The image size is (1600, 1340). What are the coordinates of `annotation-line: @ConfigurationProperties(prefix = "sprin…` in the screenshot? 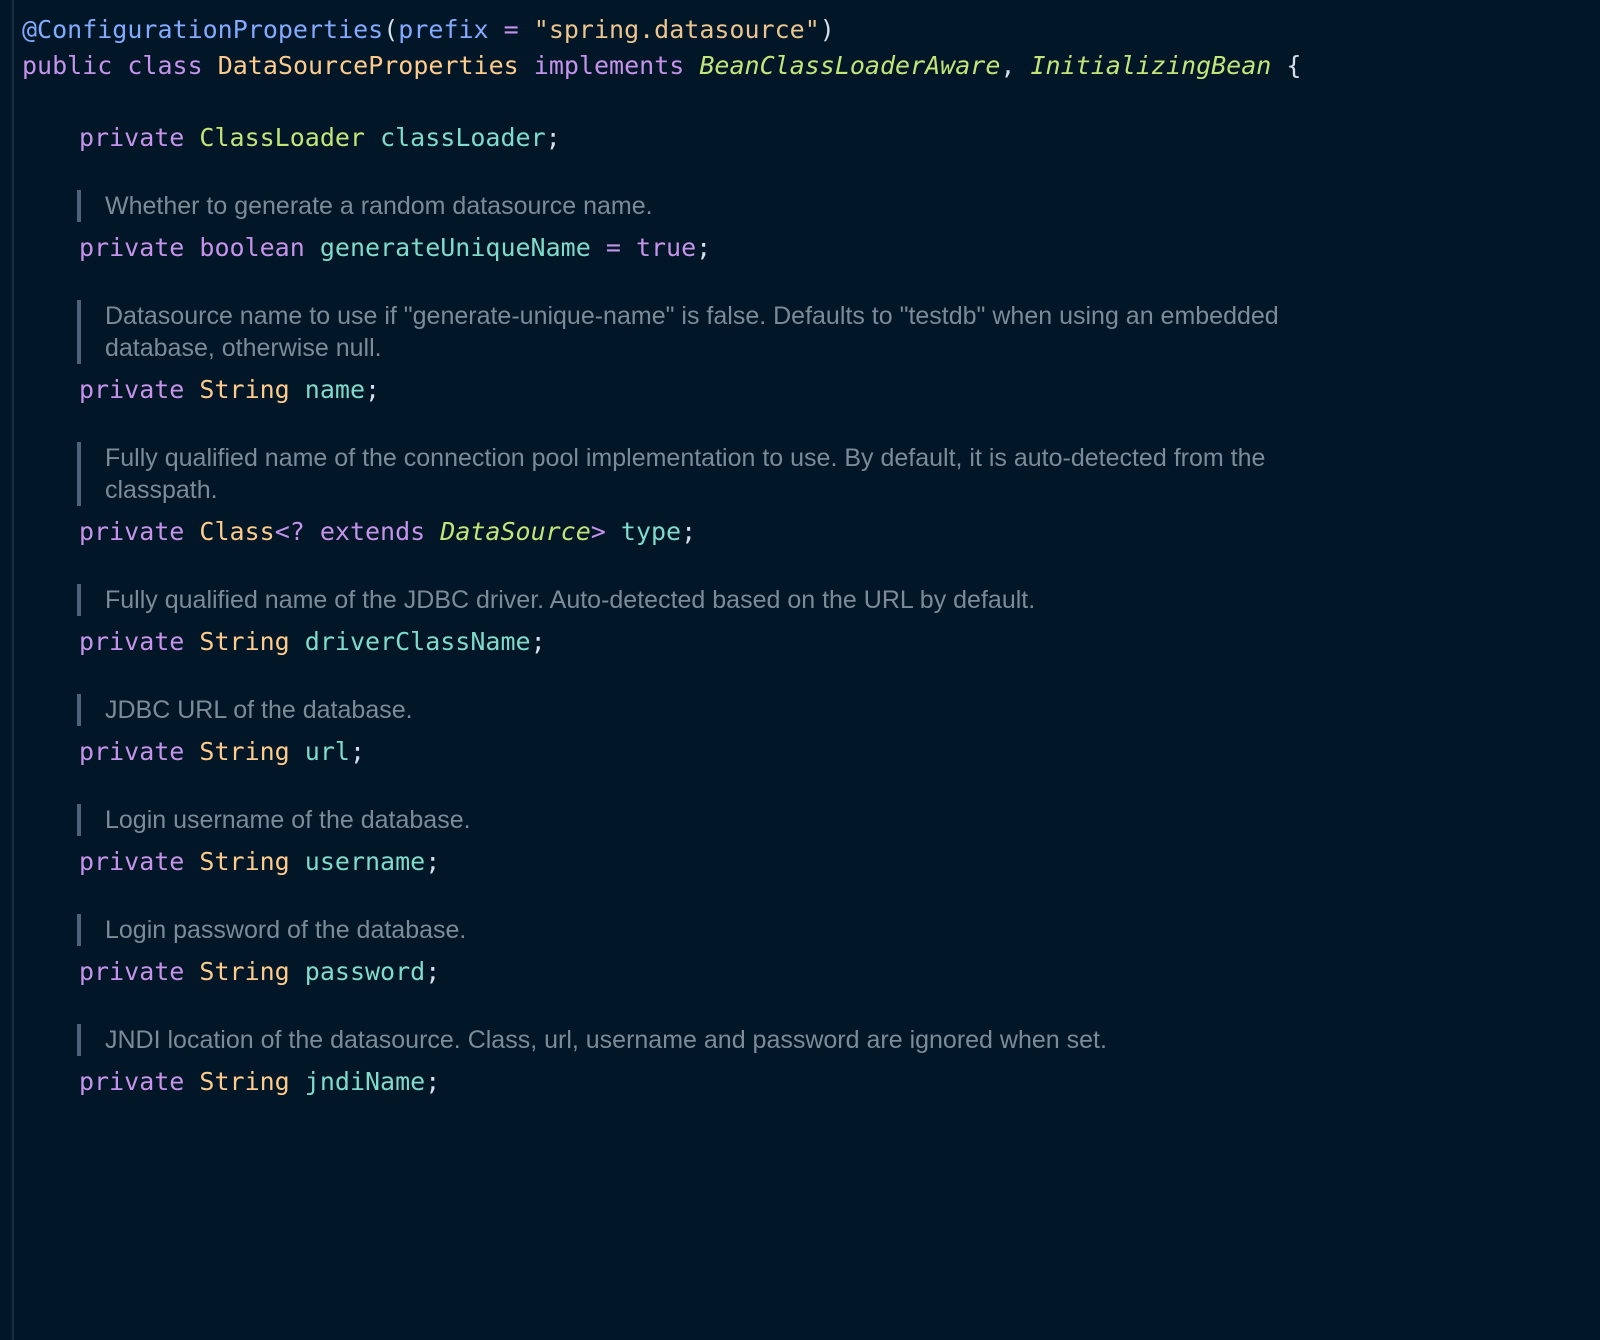 It's located at (428, 29).